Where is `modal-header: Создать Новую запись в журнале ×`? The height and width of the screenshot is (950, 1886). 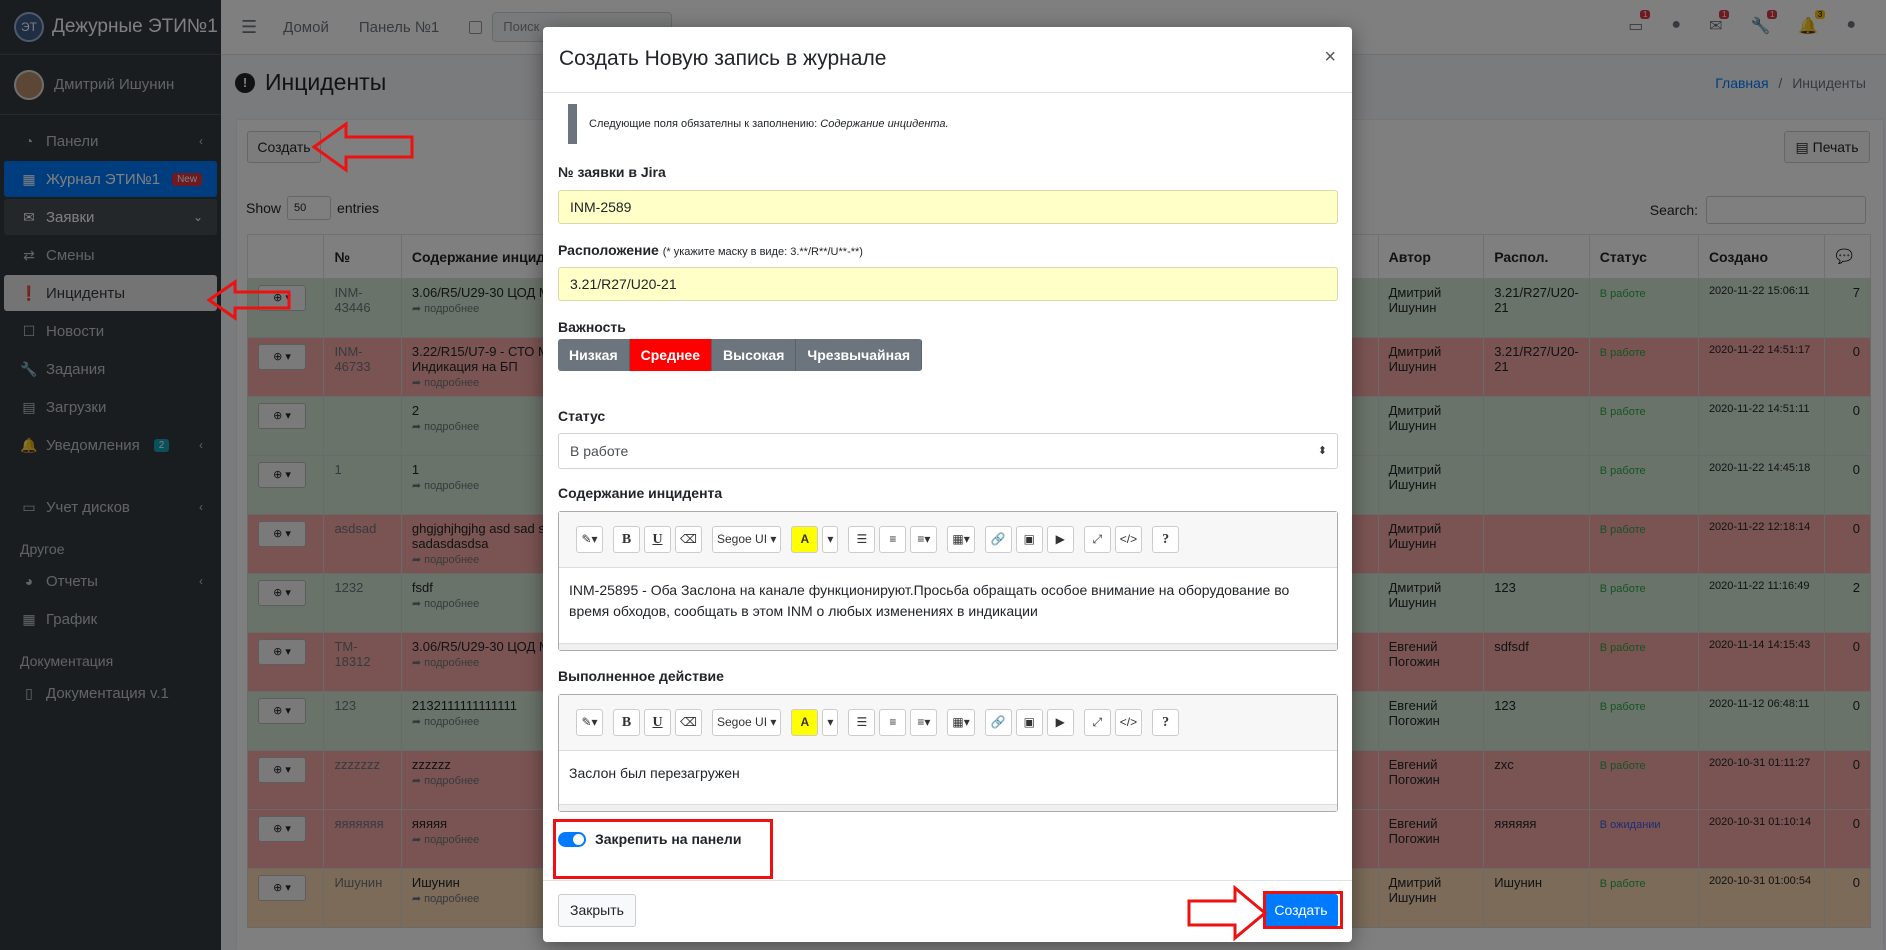
modal-header: Создать Новую запись в журнале × is located at coordinates (947, 60).